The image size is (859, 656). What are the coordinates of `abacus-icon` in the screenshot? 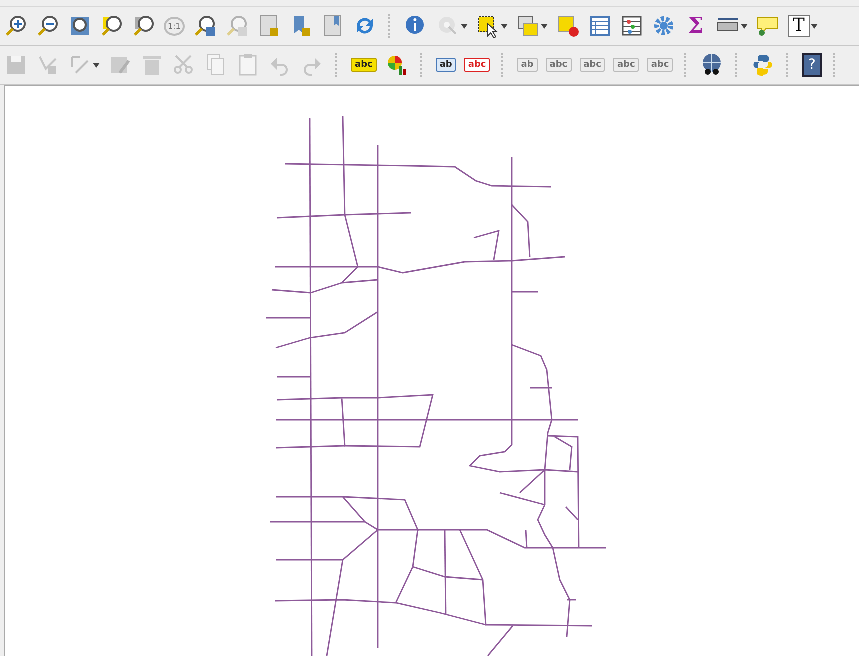 It's located at (632, 26).